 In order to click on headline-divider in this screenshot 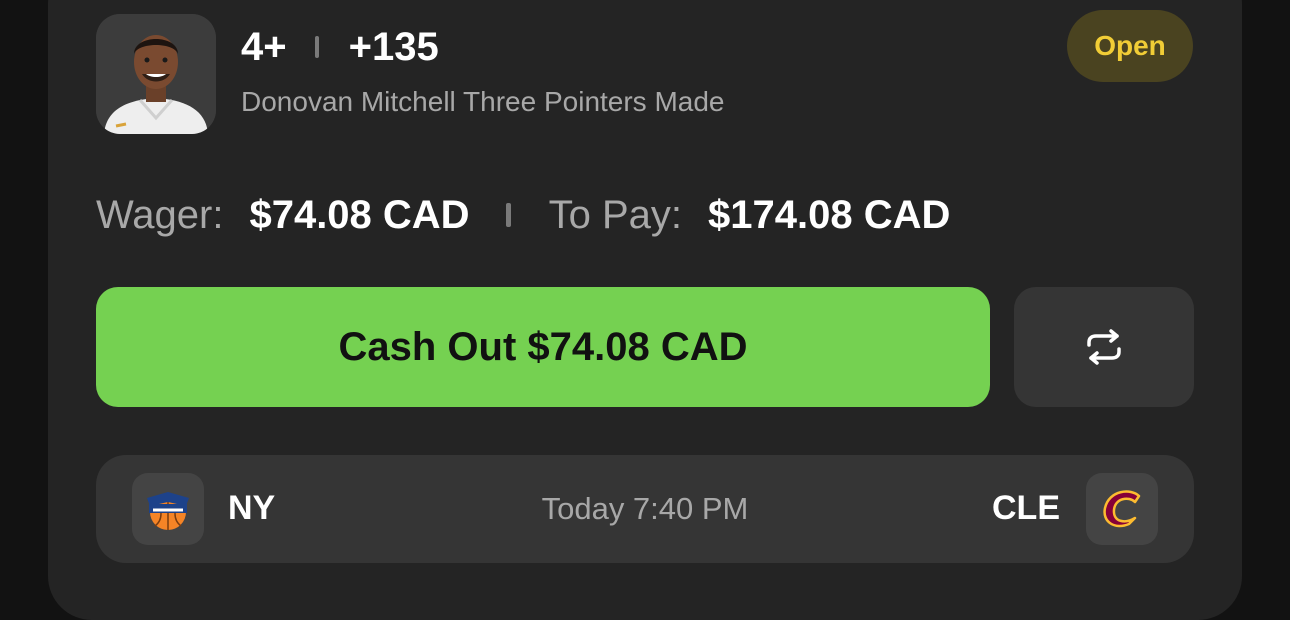, I will do `click(316, 47)`.